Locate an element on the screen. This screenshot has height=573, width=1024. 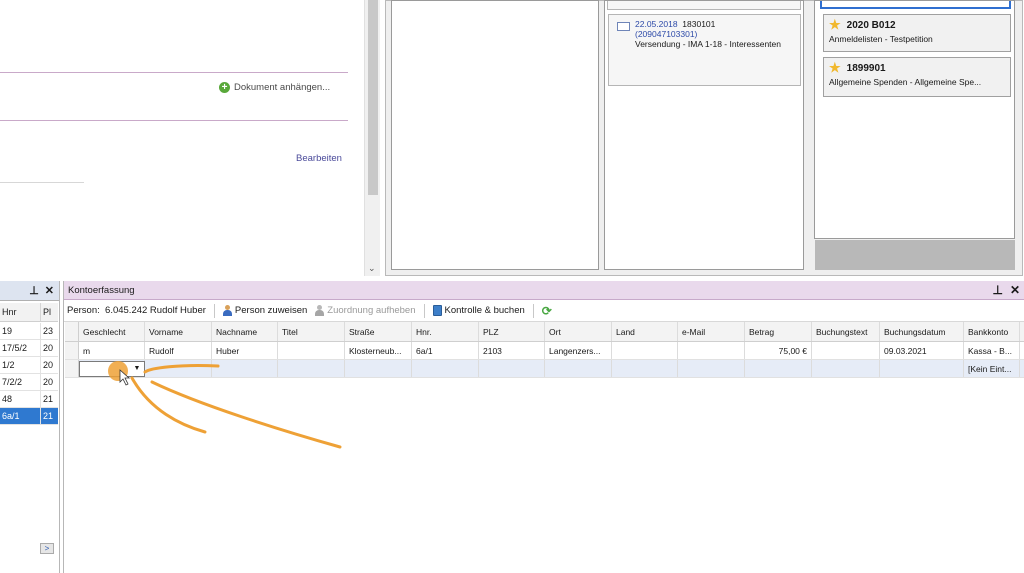
cell-city is located at coordinates (578, 368).